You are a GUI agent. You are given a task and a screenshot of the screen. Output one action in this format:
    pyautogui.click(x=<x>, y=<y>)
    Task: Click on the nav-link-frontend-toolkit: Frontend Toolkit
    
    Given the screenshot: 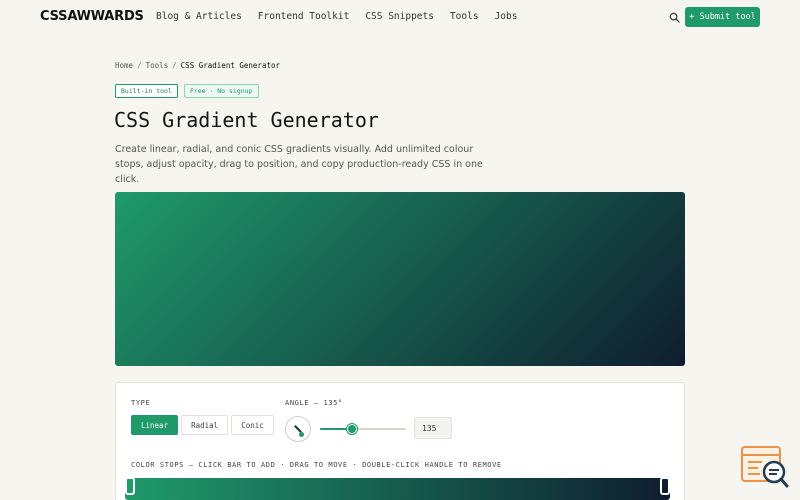 What is the action you would take?
    pyautogui.click(x=304, y=16)
    